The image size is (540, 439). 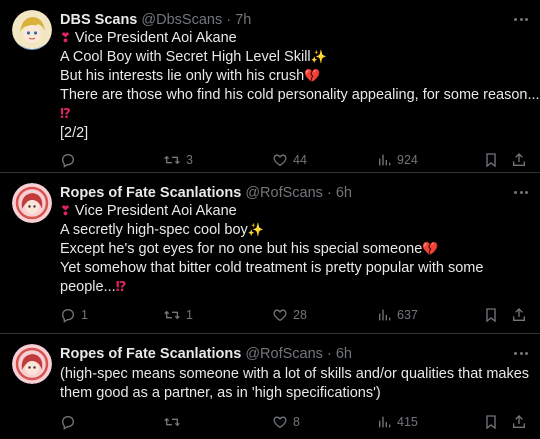 I want to click on author-handle: @DbsScans, so click(x=181, y=20).